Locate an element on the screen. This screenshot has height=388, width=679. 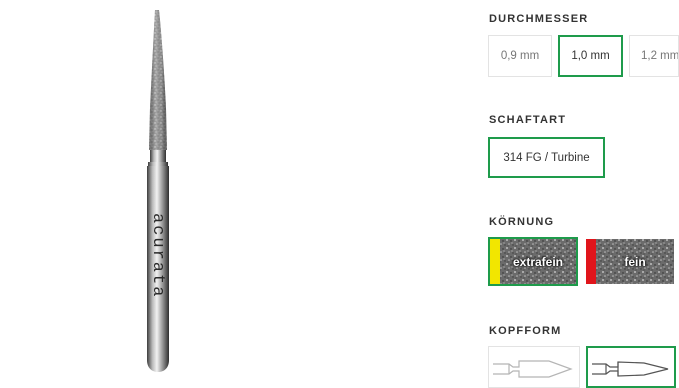
kopfform-option-cylinder is located at coordinates (534, 367).